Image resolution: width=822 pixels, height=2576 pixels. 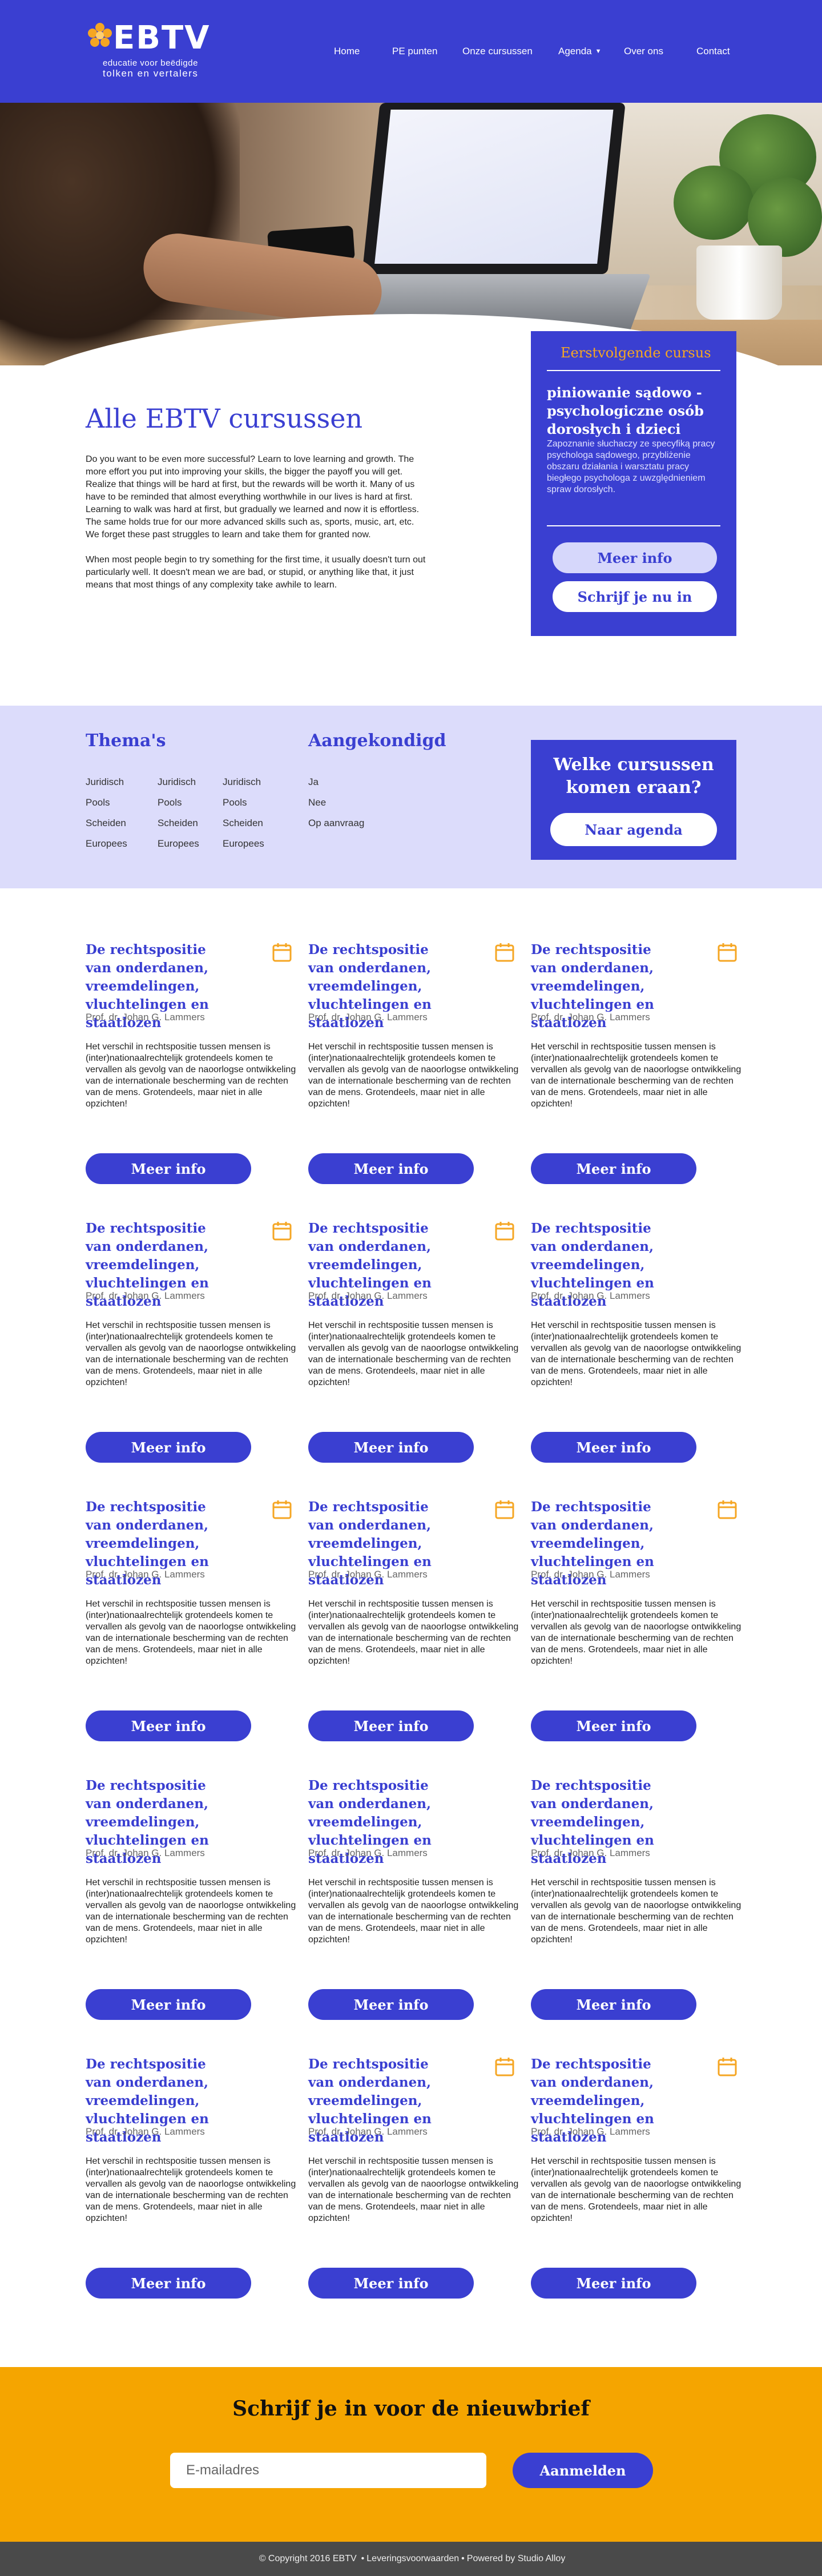 What do you see at coordinates (411, 234) in the screenshot?
I see `hero-image` at bounding box center [411, 234].